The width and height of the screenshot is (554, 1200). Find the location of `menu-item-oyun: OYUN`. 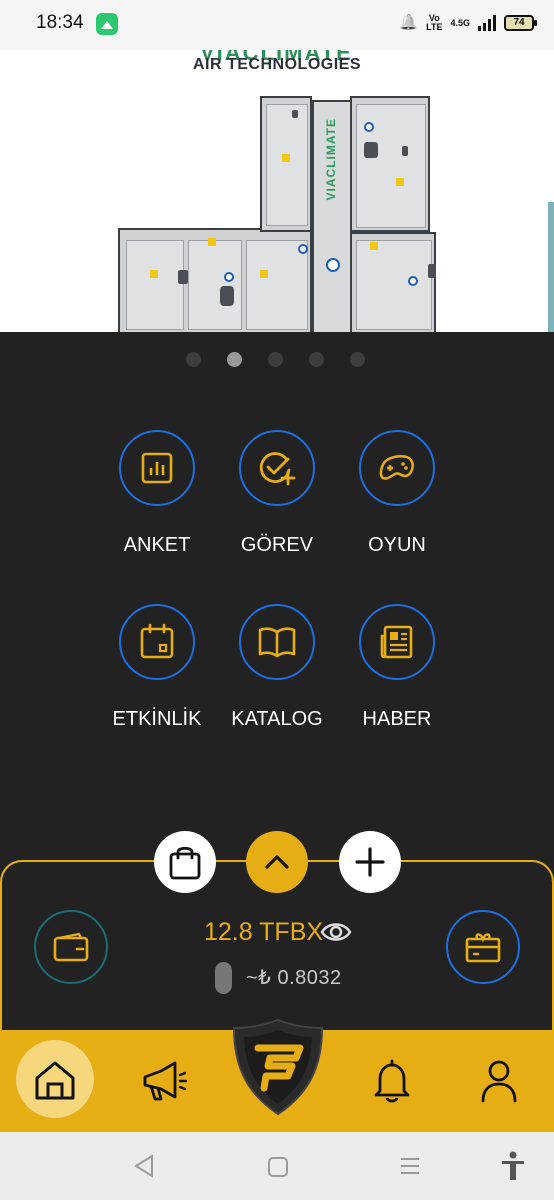

menu-item-oyun: OYUN is located at coordinates (397, 493).